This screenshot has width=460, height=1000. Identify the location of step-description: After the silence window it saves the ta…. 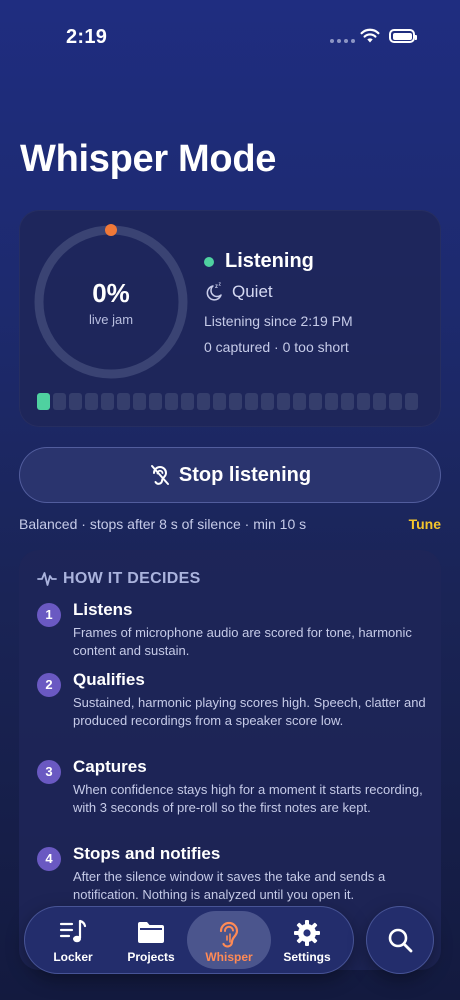
(229, 885).